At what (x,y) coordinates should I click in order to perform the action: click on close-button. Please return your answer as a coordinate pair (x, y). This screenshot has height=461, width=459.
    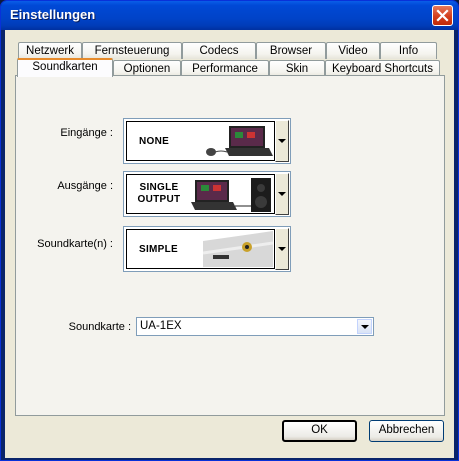
    Looking at the image, I should click on (442, 15).